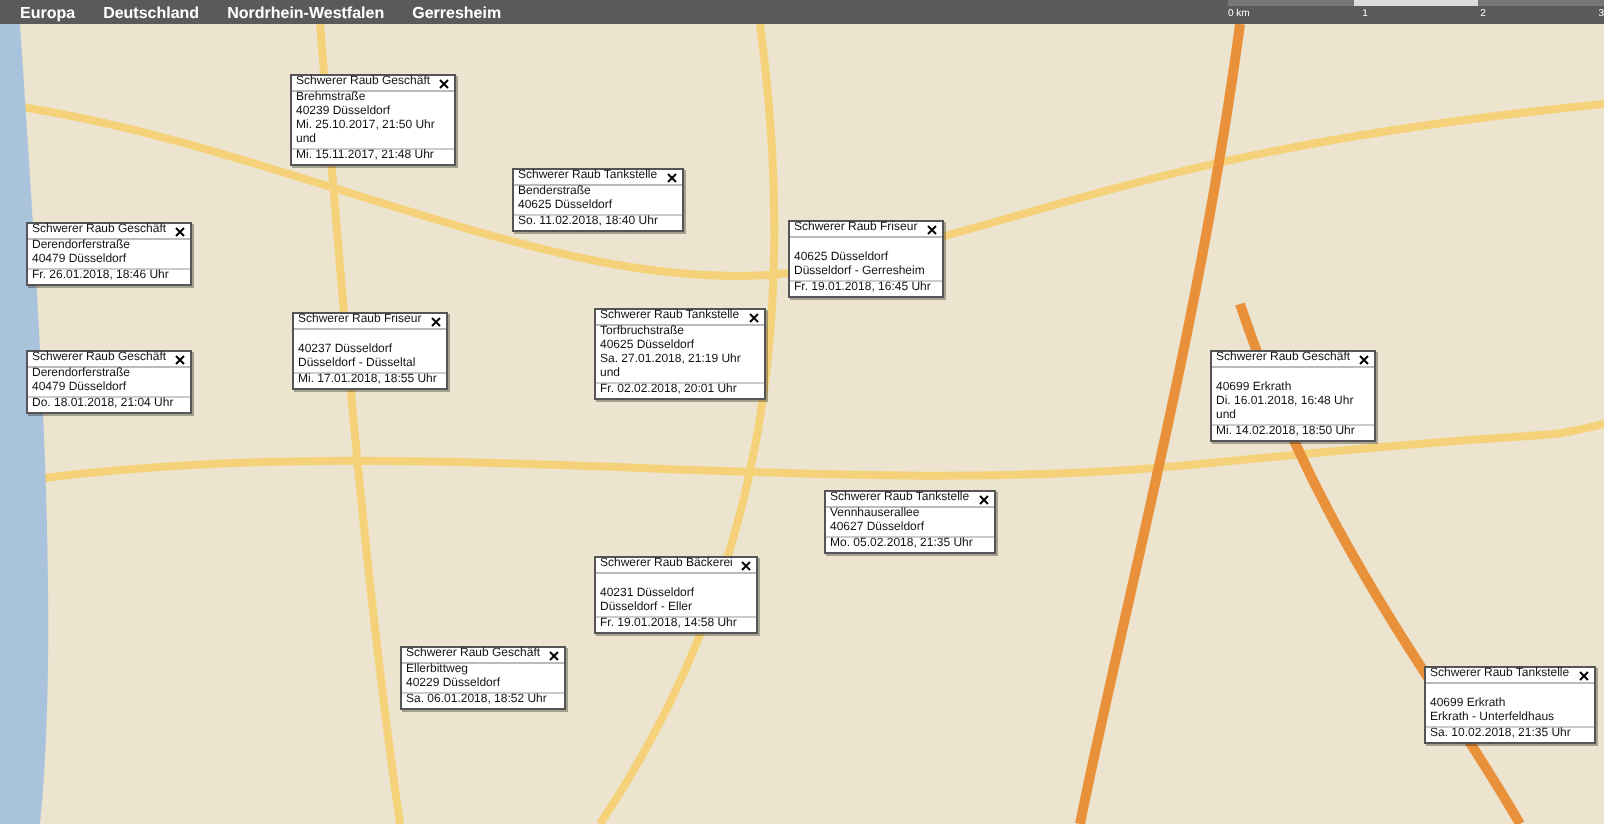  What do you see at coordinates (306, 12) in the screenshot?
I see `breadcrumb-link: Nordrhein-Westfalen` at bounding box center [306, 12].